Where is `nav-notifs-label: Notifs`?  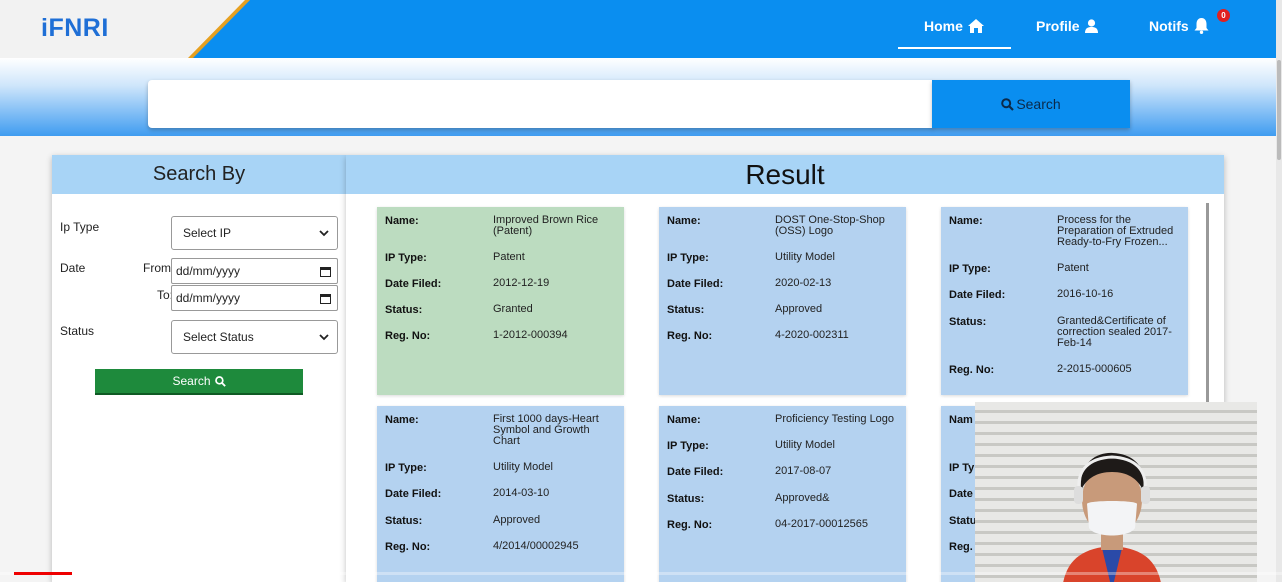
nav-notifs-label: Notifs is located at coordinates (1169, 26).